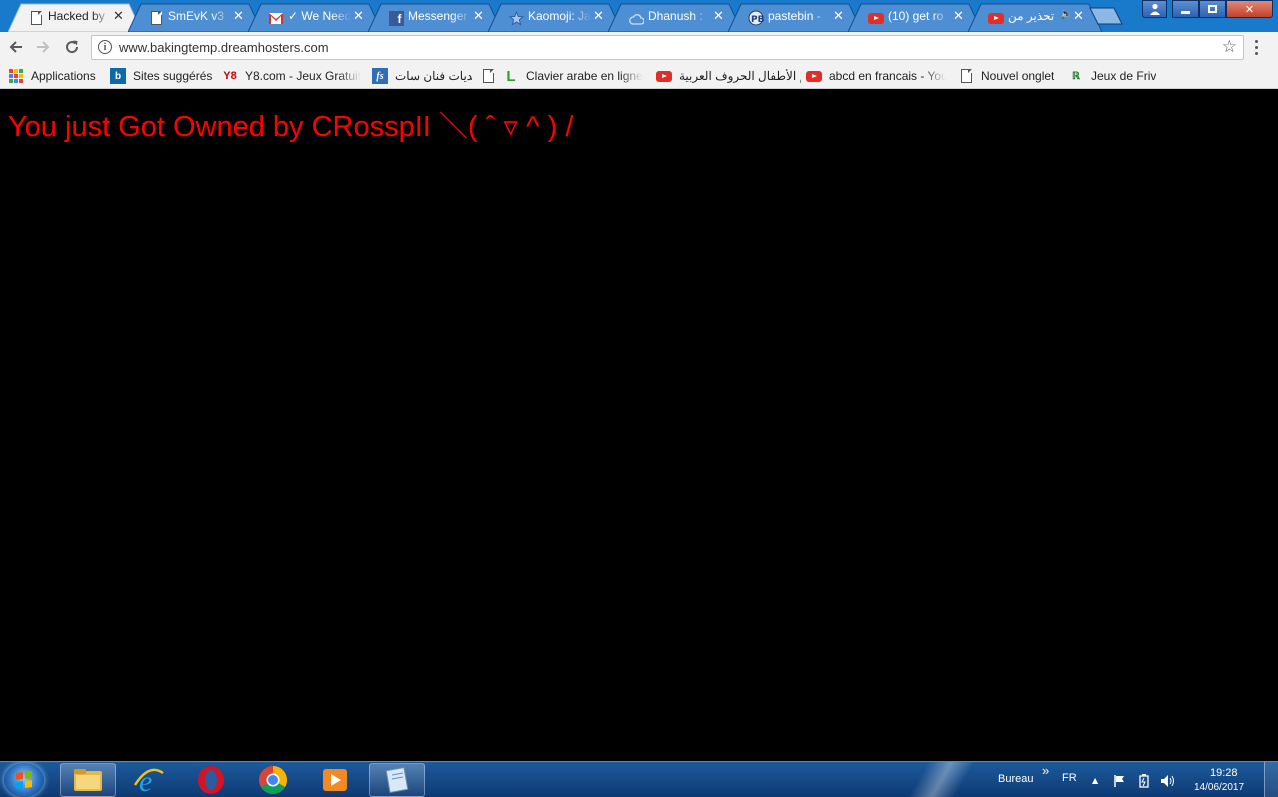 This screenshot has height=797, width=1278. What do you see at coordinates (303, 76) in the screenshot?
I see `bookmark-label: Y8.com - Jeux Gratuit` at bounding box center [303, 76].